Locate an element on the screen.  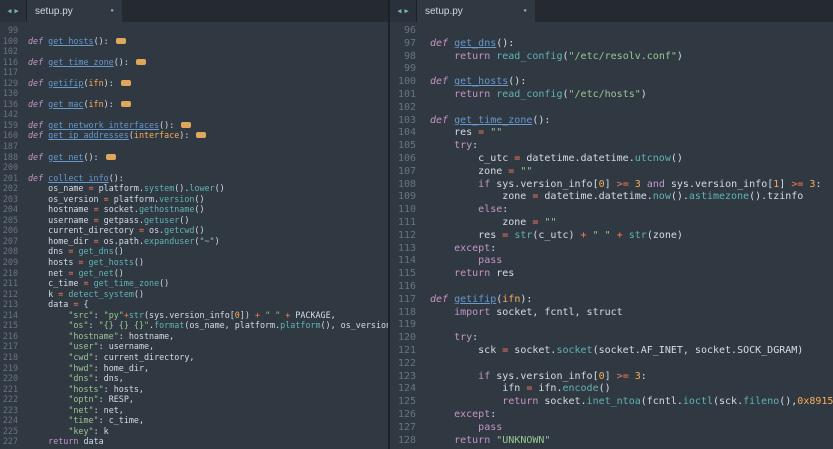
code-line: 208 dns = get_dns() is located at coordinates (194, 251).